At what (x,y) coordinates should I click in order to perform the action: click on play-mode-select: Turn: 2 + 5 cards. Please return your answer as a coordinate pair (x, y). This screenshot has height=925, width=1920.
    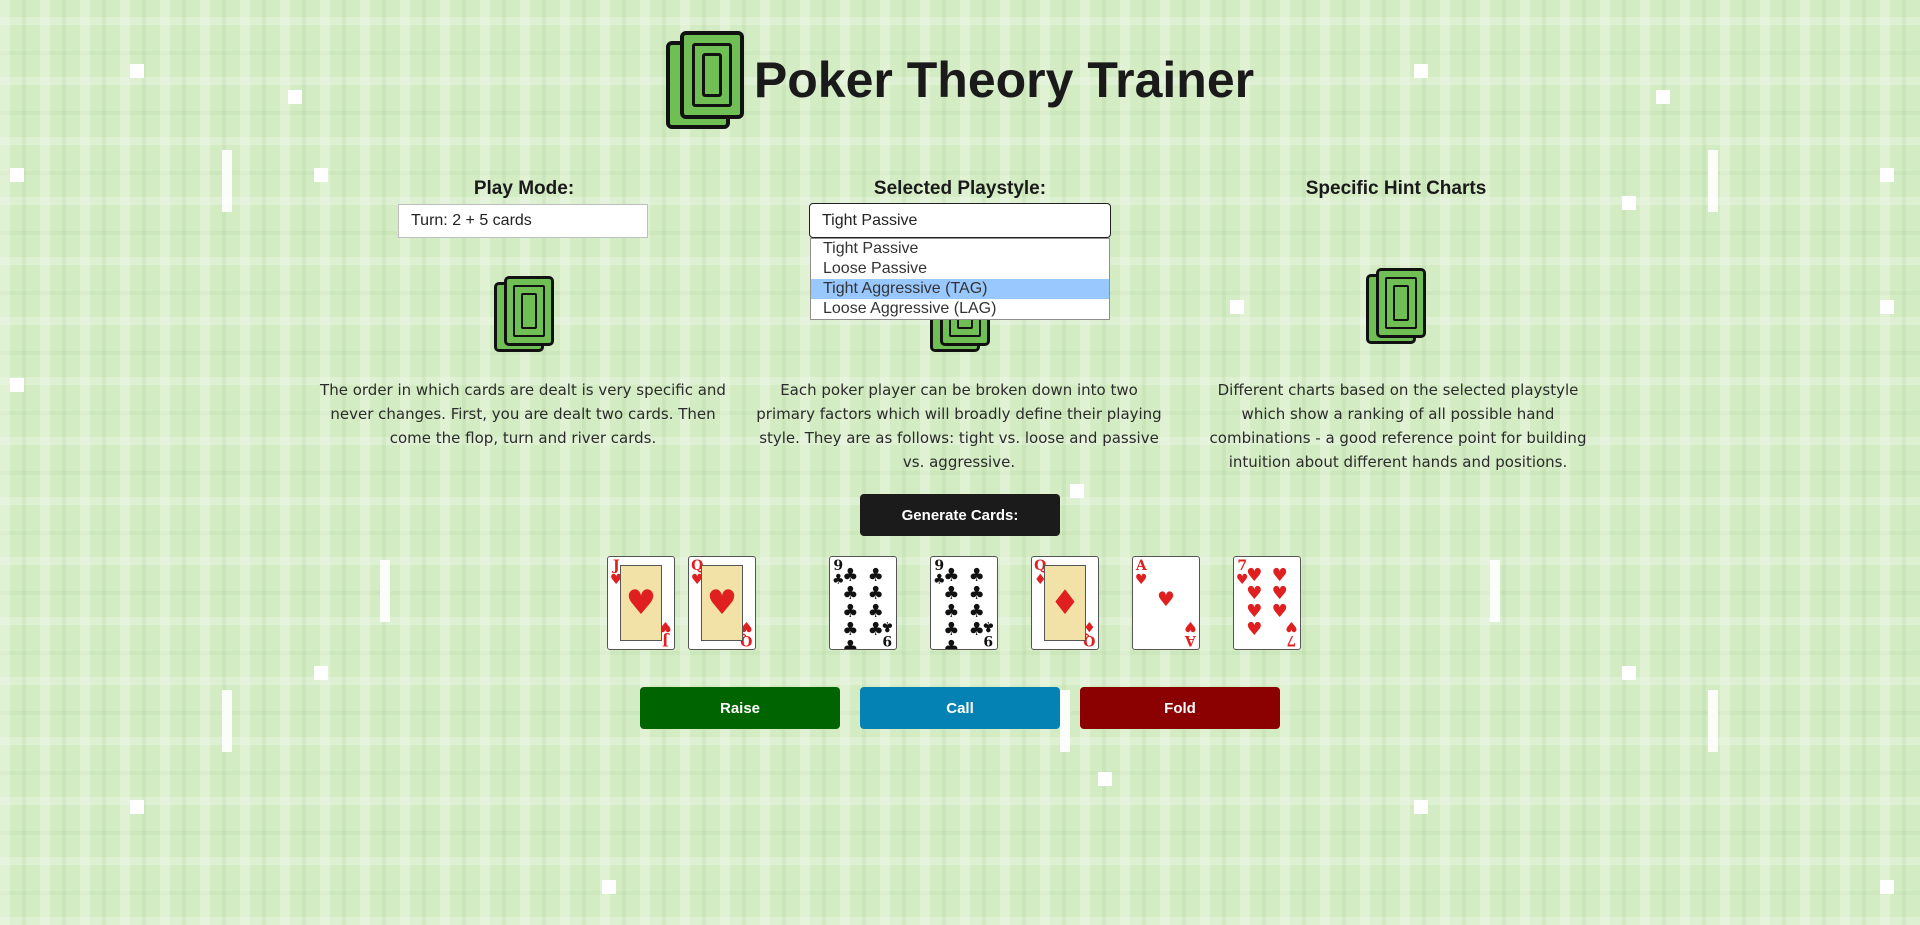
    Looking at the image, I should click on (523, 221).